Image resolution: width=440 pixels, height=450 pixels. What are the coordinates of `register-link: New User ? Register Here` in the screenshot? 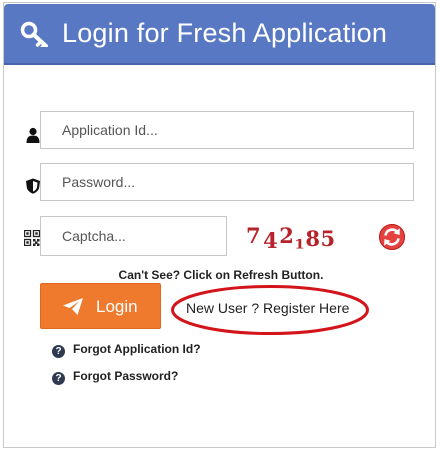 It's located at (267, 308).